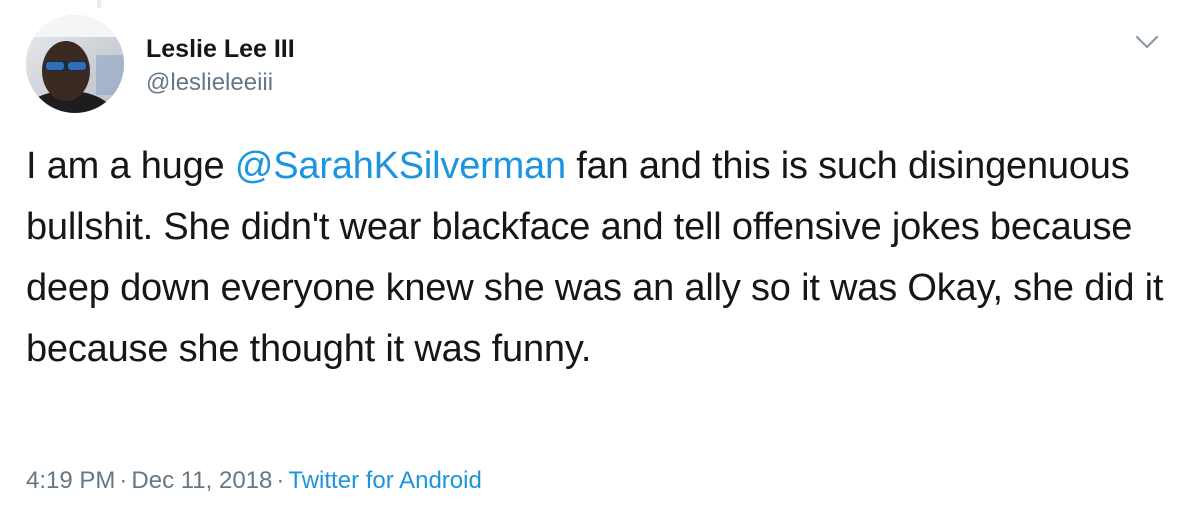  What do you see at coordinates (220, 49) in the screenshot?
I see `author-display-name: Leslie Lee III` at bounding box center [220, 49].